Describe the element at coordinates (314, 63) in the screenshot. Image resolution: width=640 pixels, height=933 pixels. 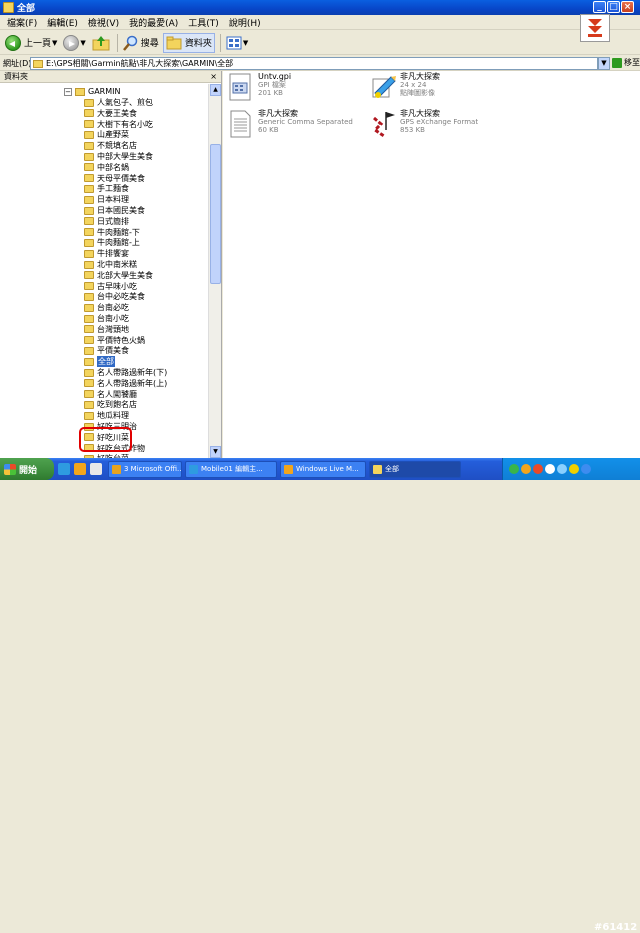
I see `address-input: E:\GPS相關\Garmin航點\非凡大探索\GARMIN\全部` at that location.